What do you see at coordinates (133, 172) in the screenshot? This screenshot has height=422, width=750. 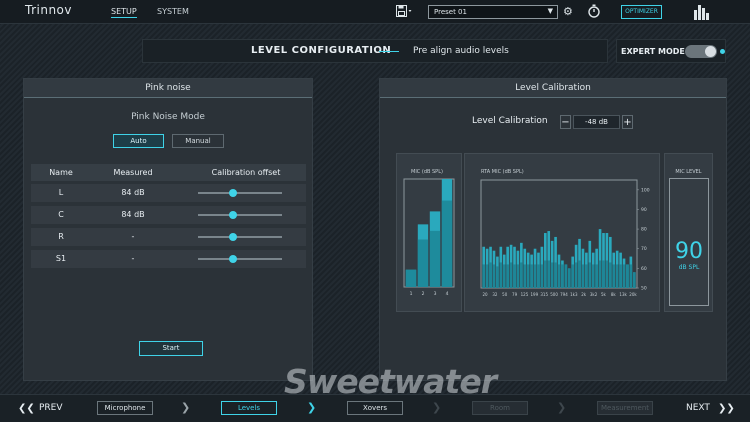 I see `col-measured: Measured` at bounding box center [133, 172].